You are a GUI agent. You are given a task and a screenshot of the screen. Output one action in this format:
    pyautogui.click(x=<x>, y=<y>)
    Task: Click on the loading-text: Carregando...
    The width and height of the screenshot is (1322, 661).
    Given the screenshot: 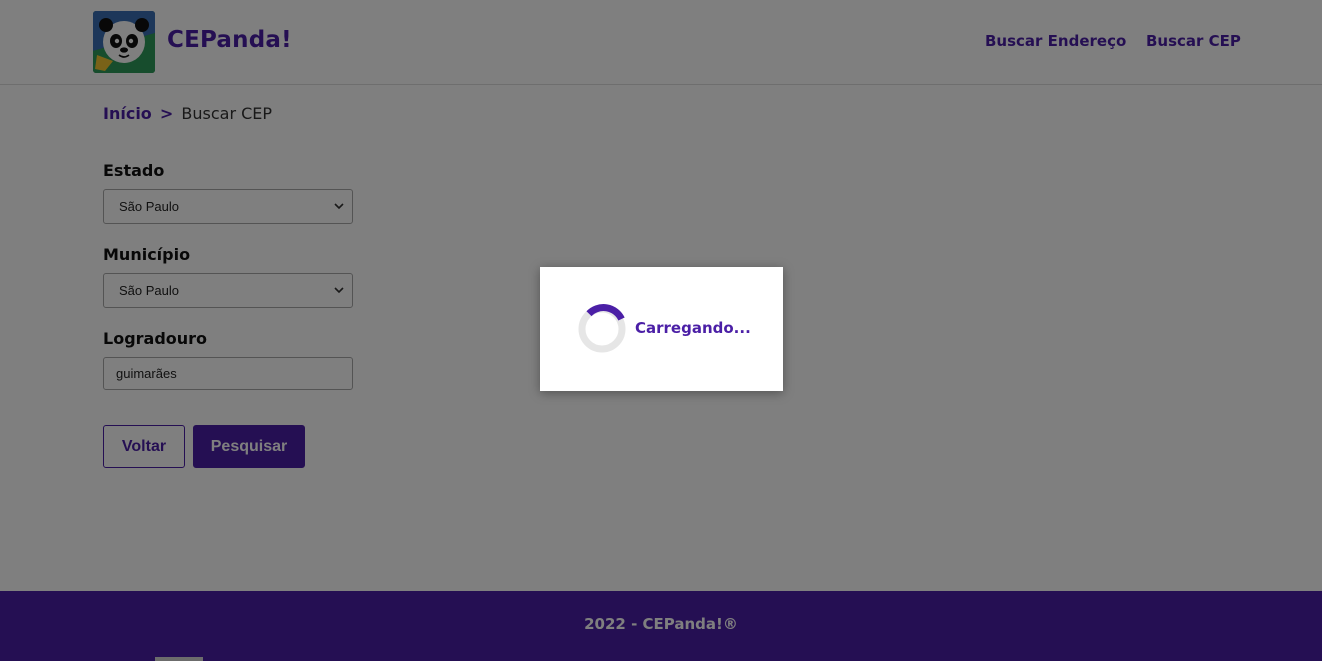 What is the action you would take?
    pyautogui.click(x=693, y=328)
    